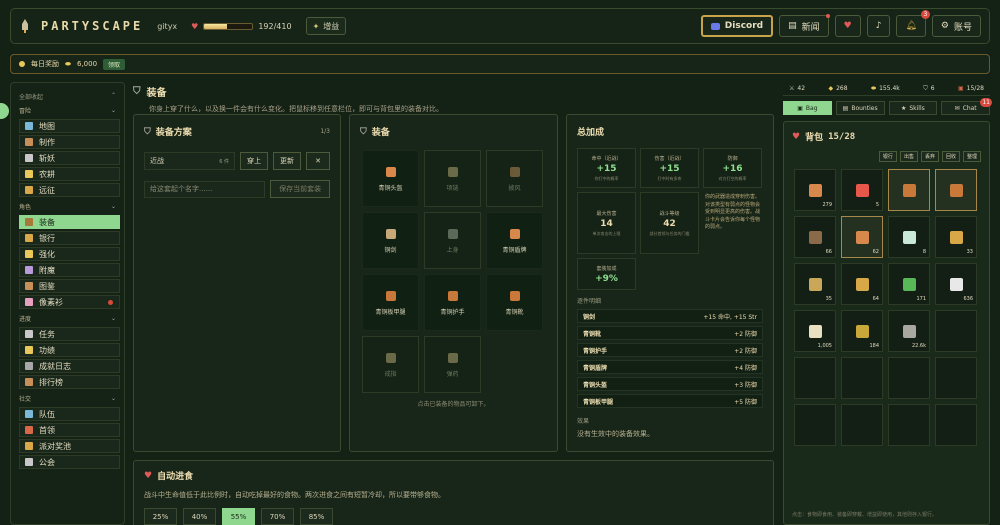 Image resolution: width=1000 pixels, height=525 pixels. Describe the element at coordinates (31, 96) in the screenshot. I see `collapse-all-button: 全部收起` at that location.